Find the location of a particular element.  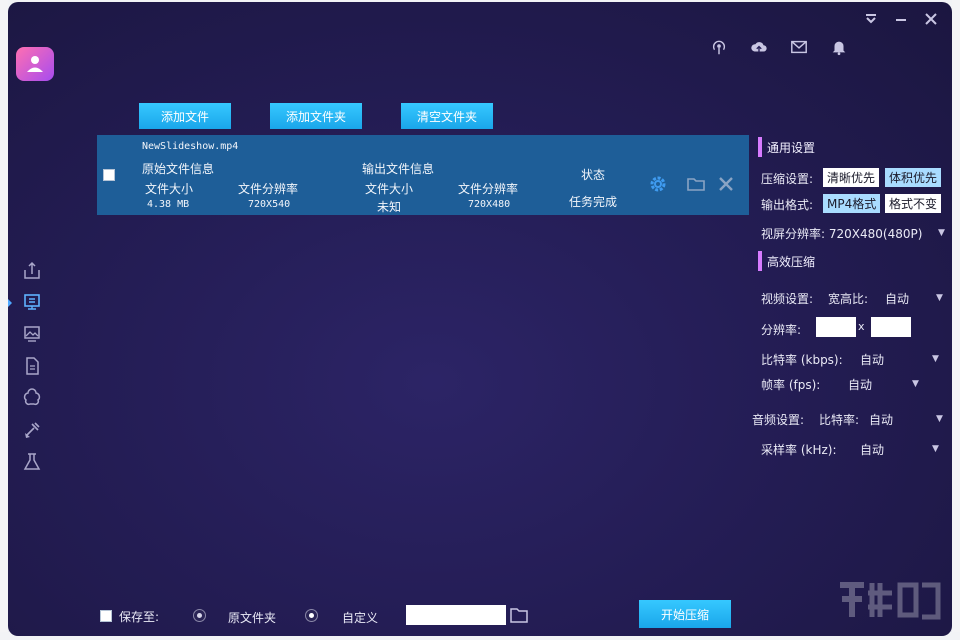

aspect-ratio-label: 宽高比: is located at coordinates (848, 298).